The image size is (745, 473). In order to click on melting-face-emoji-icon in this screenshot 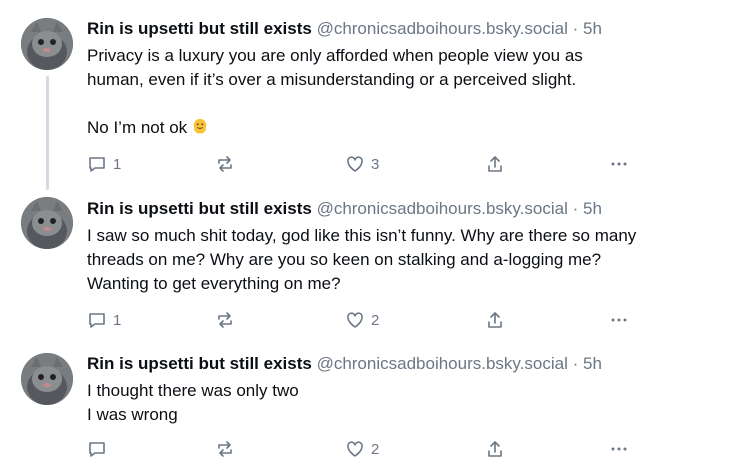, I will do `click(200, 126)`.